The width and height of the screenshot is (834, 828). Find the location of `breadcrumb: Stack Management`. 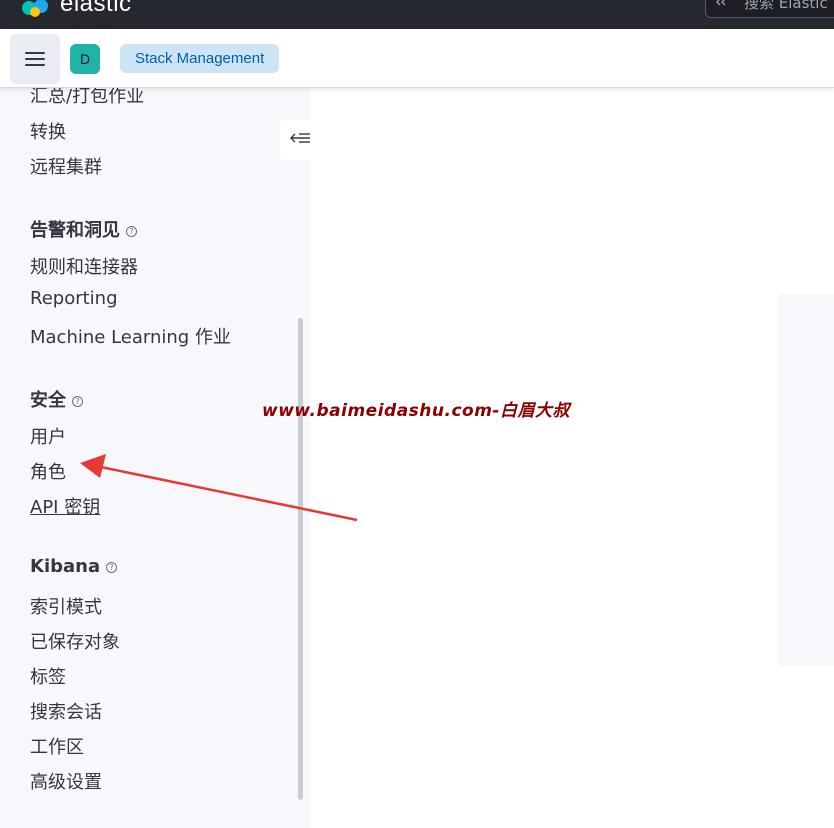

breadcrumb: Stack Management is located at coordinates (200, 58).